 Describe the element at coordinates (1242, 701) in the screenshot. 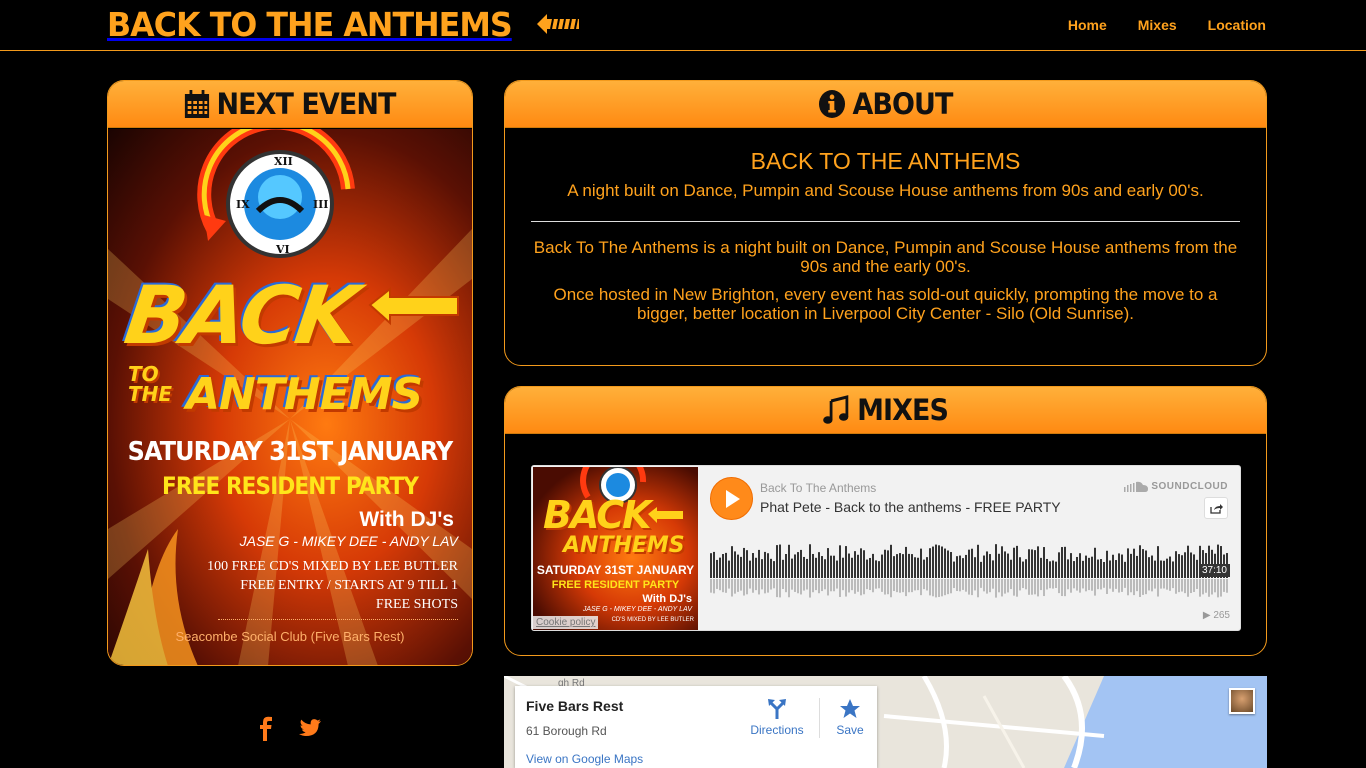

I see `user-avatar` at that location.